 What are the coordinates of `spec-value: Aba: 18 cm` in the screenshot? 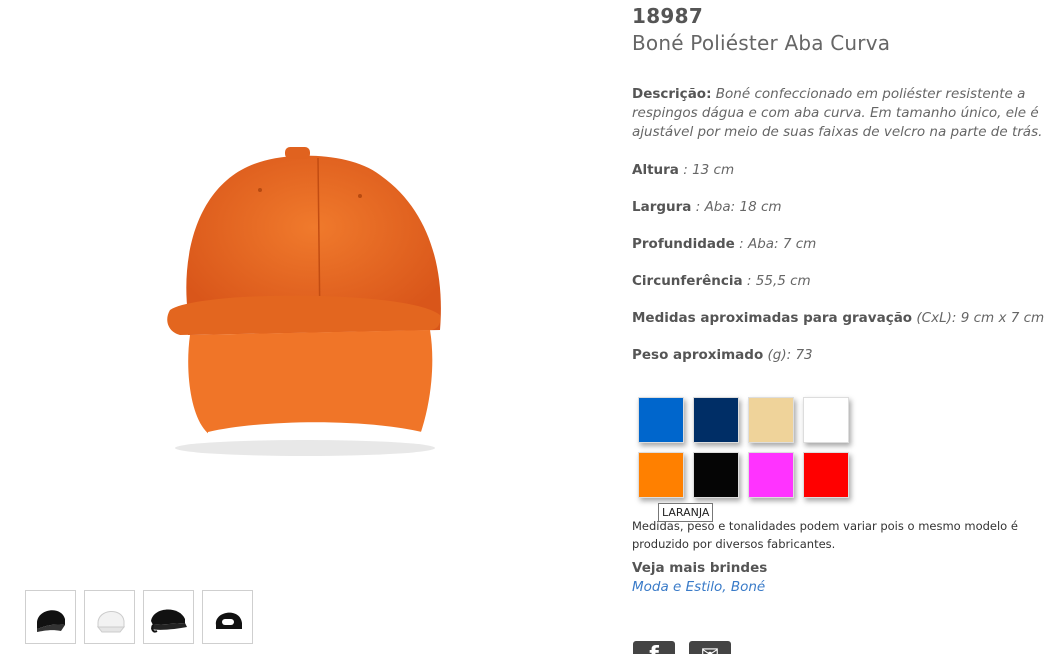 It's located at (743, 207).